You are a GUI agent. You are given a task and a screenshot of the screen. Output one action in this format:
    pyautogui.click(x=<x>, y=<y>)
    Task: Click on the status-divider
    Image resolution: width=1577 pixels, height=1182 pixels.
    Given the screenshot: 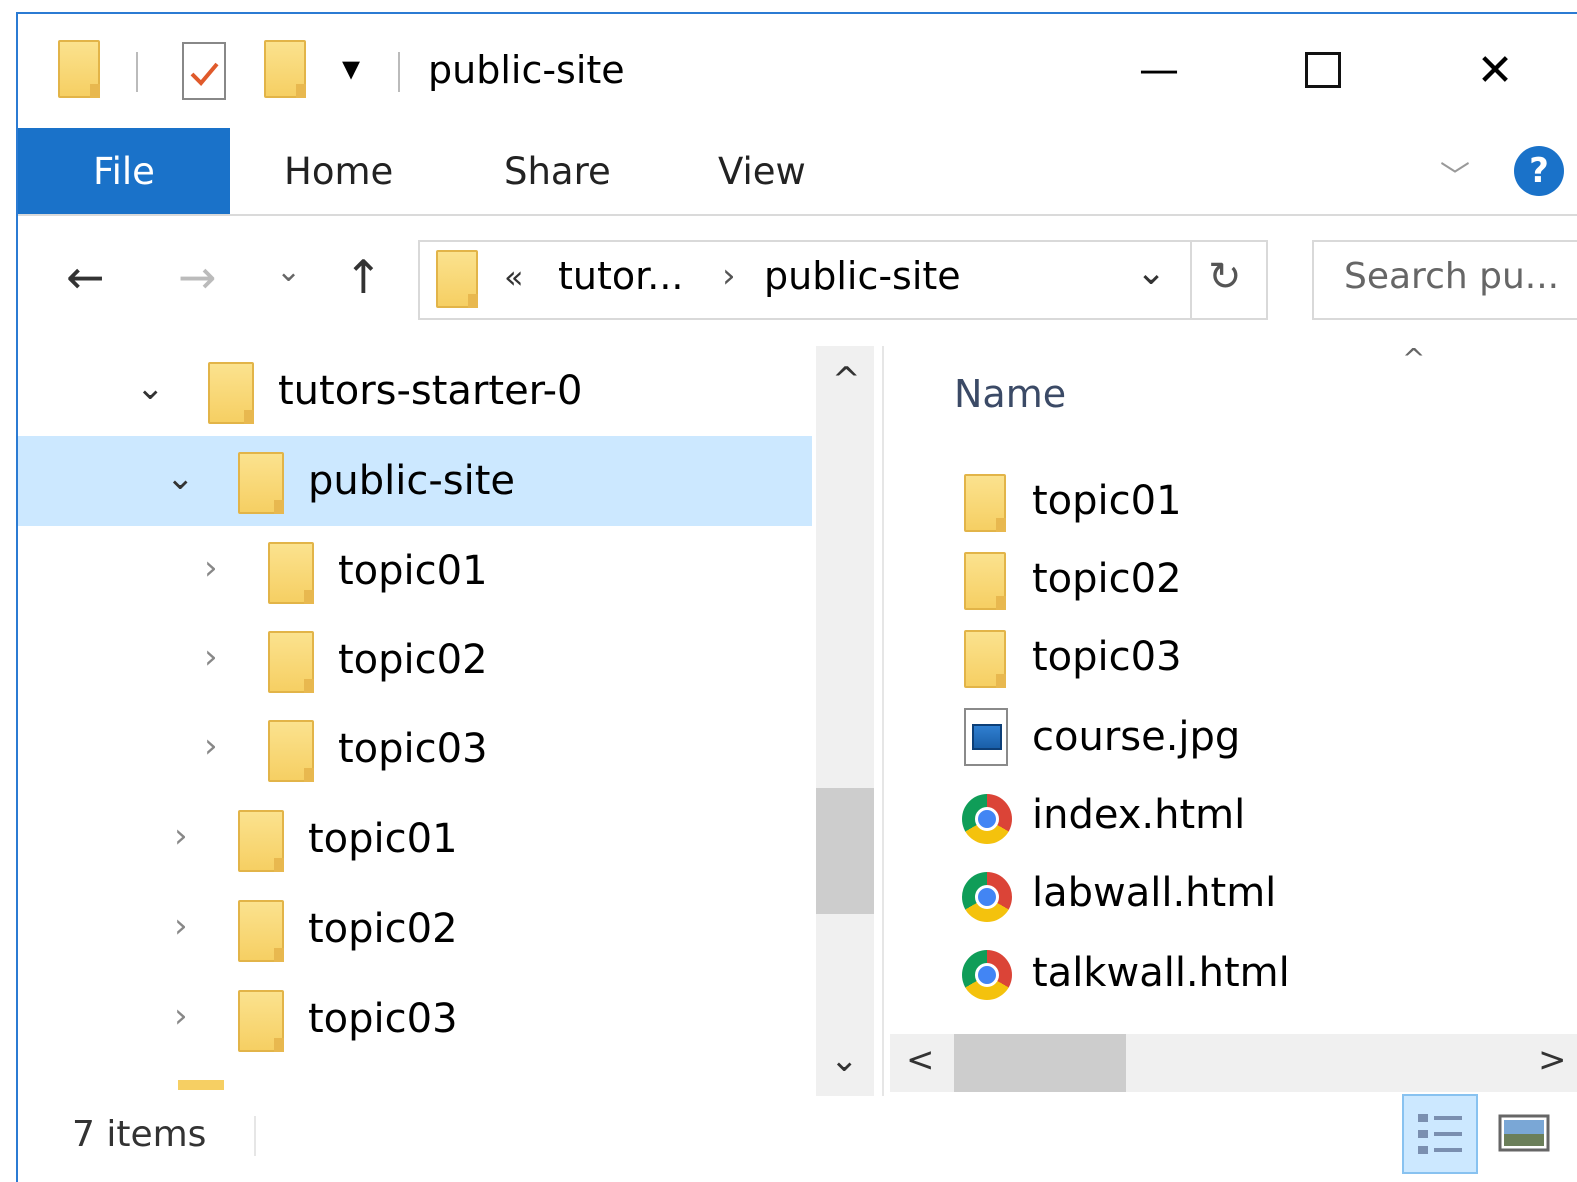 What is the action you would take?
    pyautogui.click(x=255, y=1136)
    